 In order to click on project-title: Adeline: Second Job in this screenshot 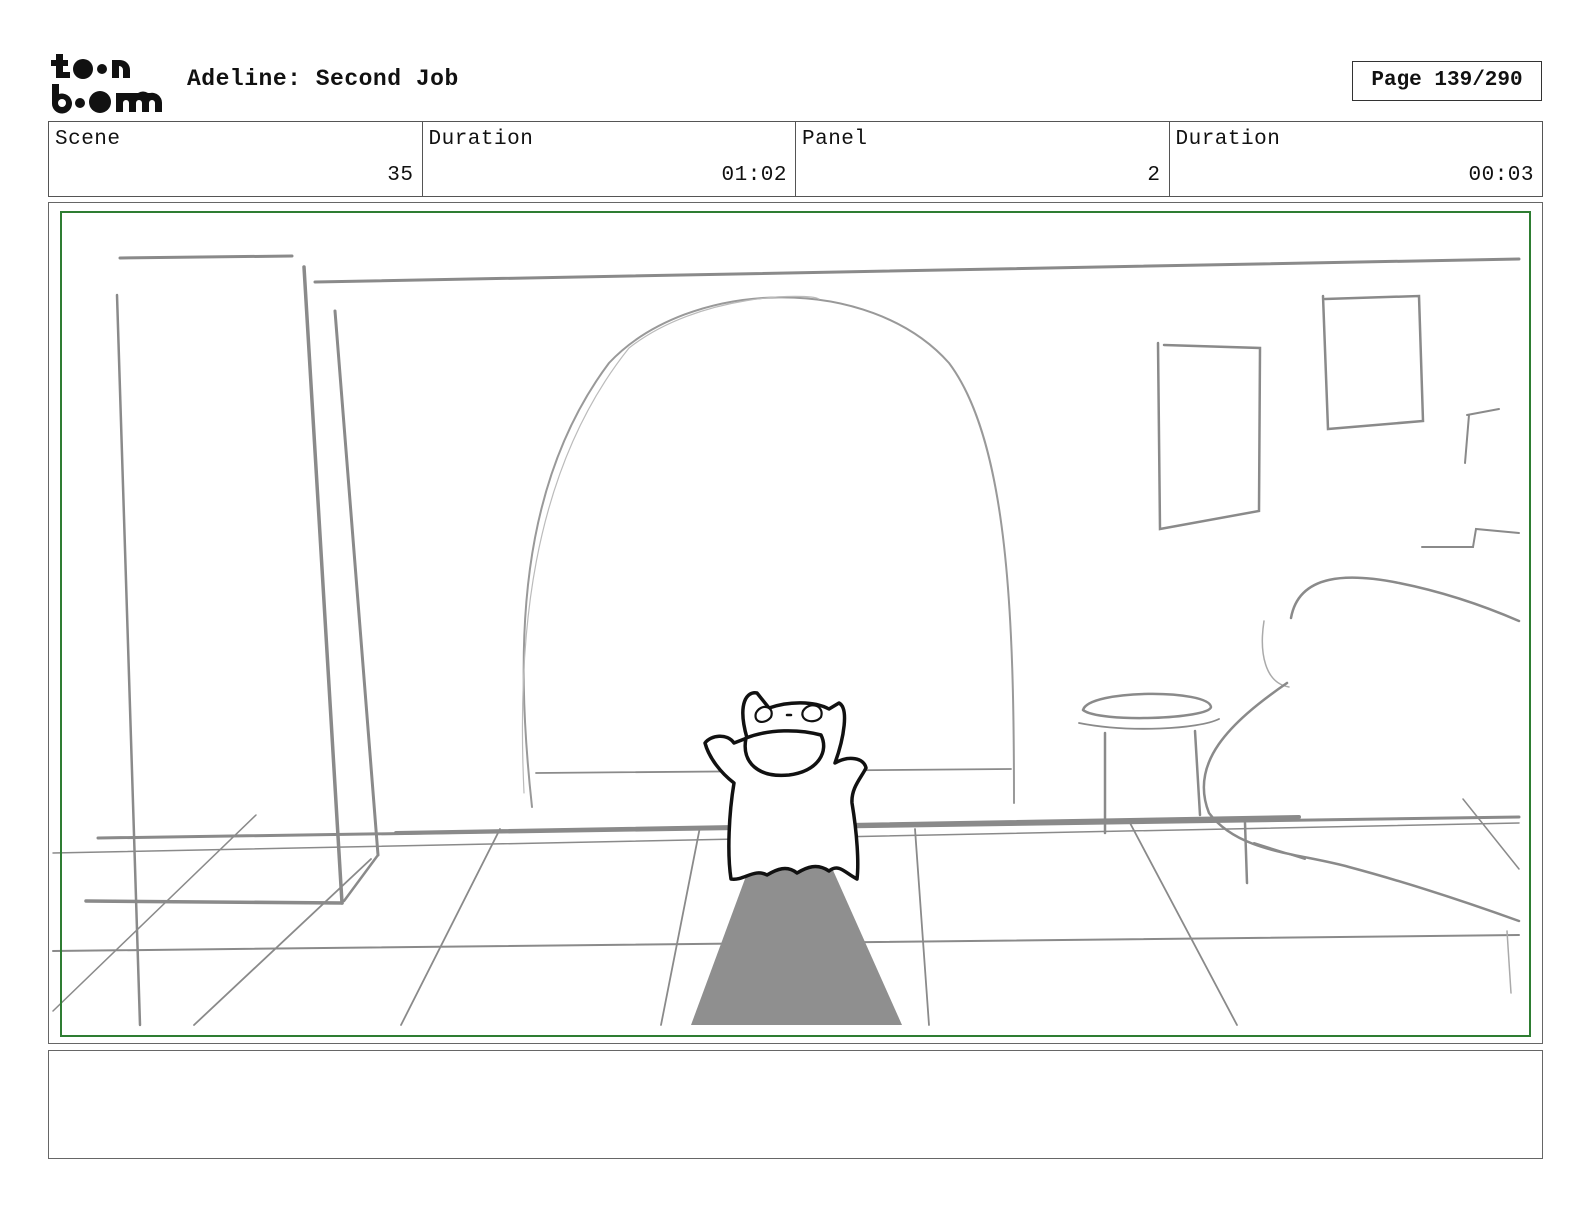, I will do `click(323, 79)`.